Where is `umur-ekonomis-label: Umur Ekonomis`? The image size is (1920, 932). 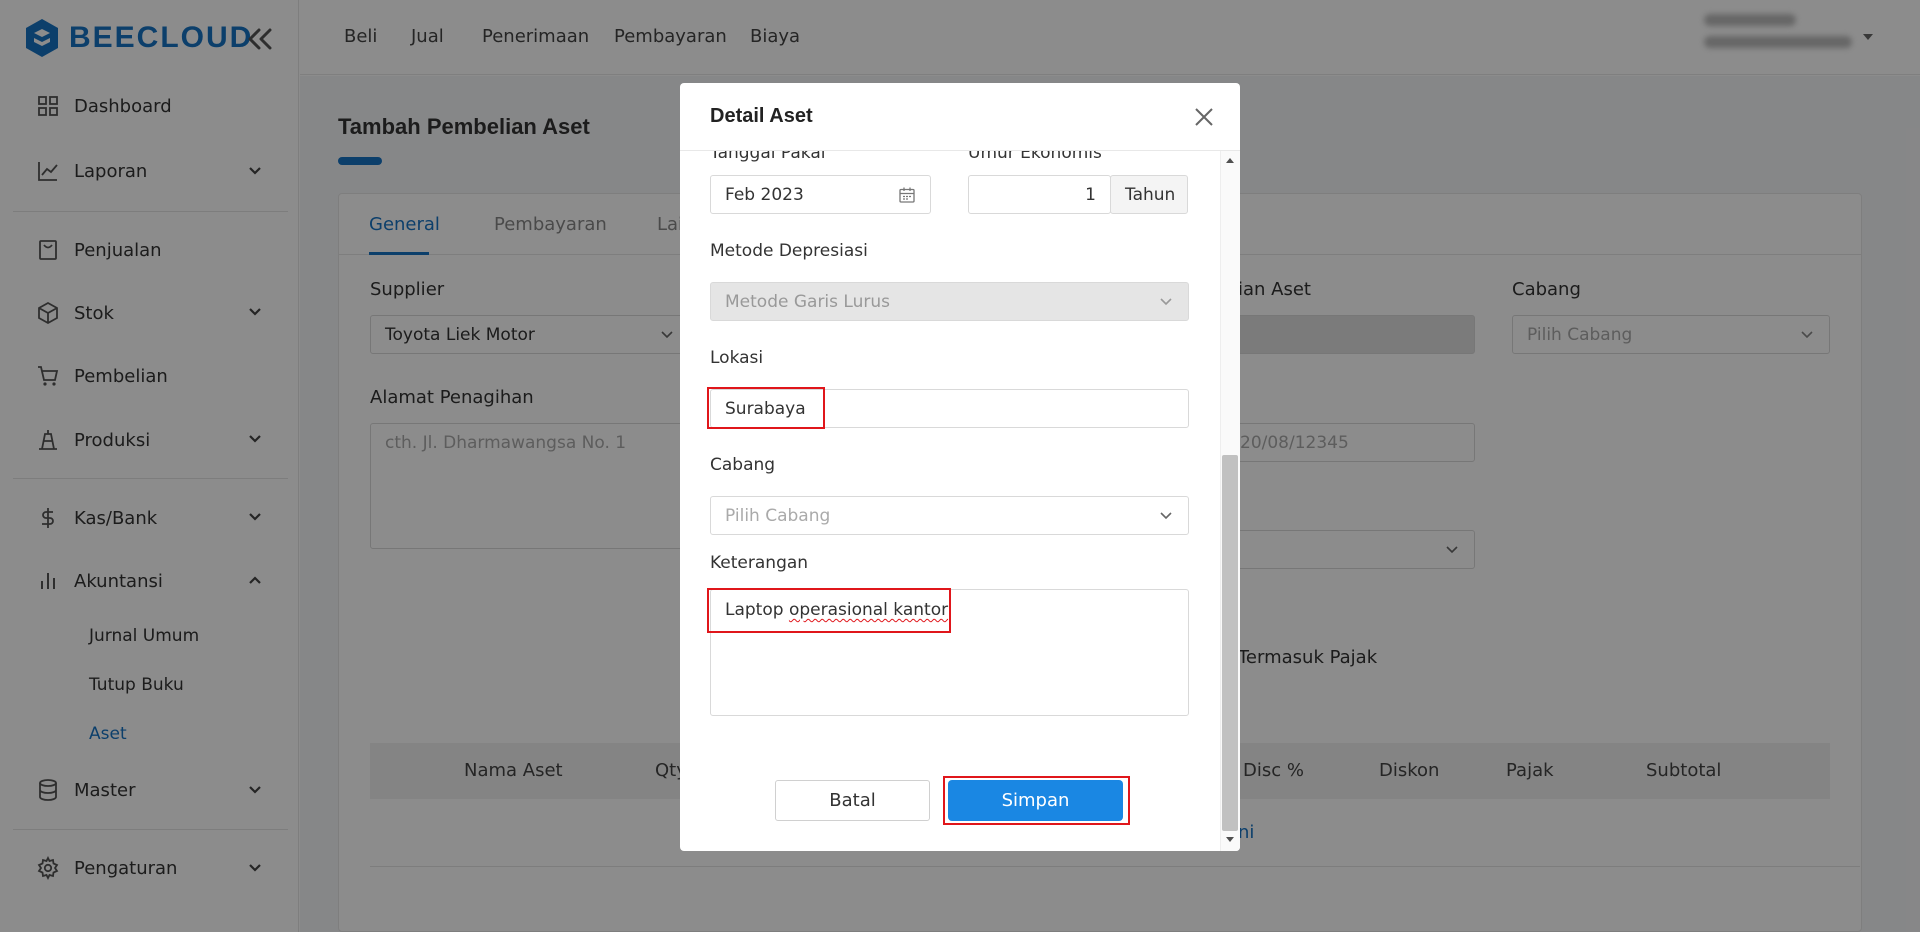 umur-ekonomis-label: Umur Ekonomis is located at coordinates (1035, 157).